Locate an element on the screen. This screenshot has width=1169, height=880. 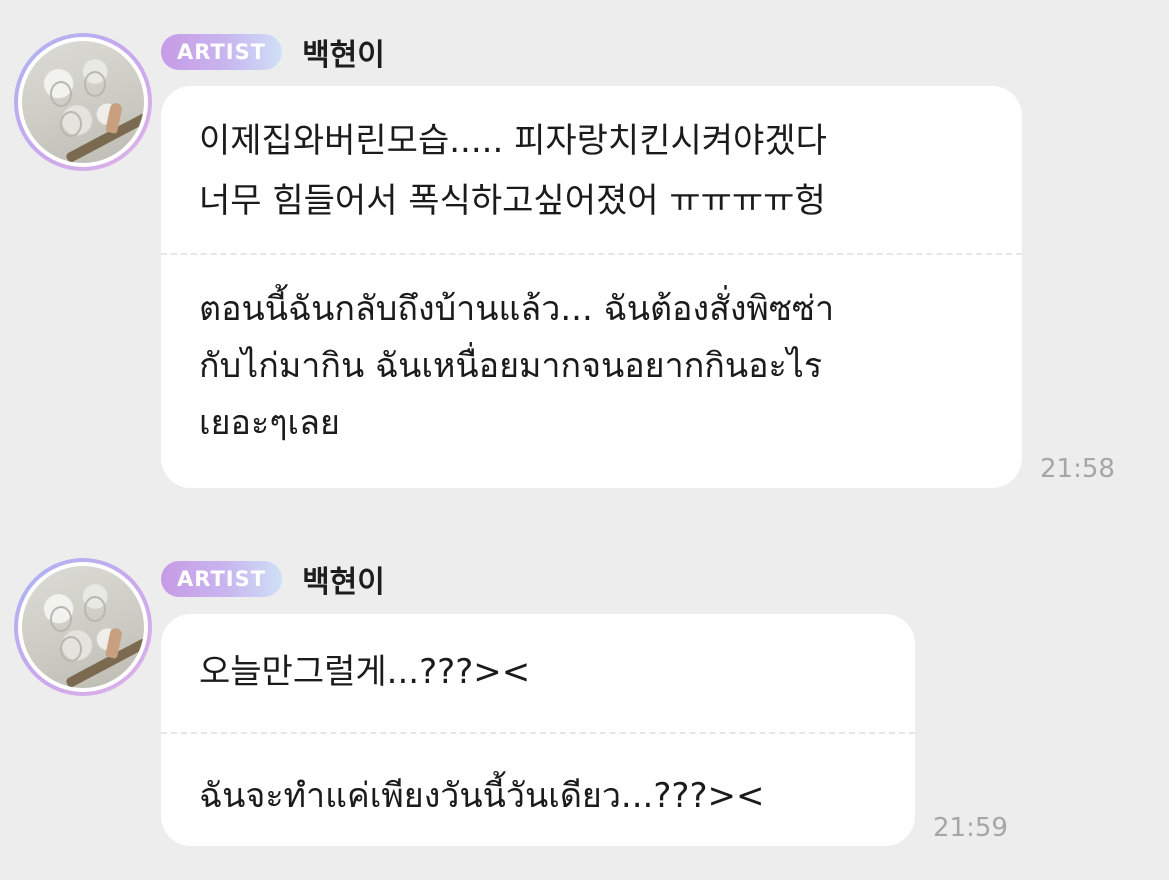
message-line: ฉันจะทำแค่เพียงวันนี้วันเดียว...???>< is located at coordinates (482, 796).